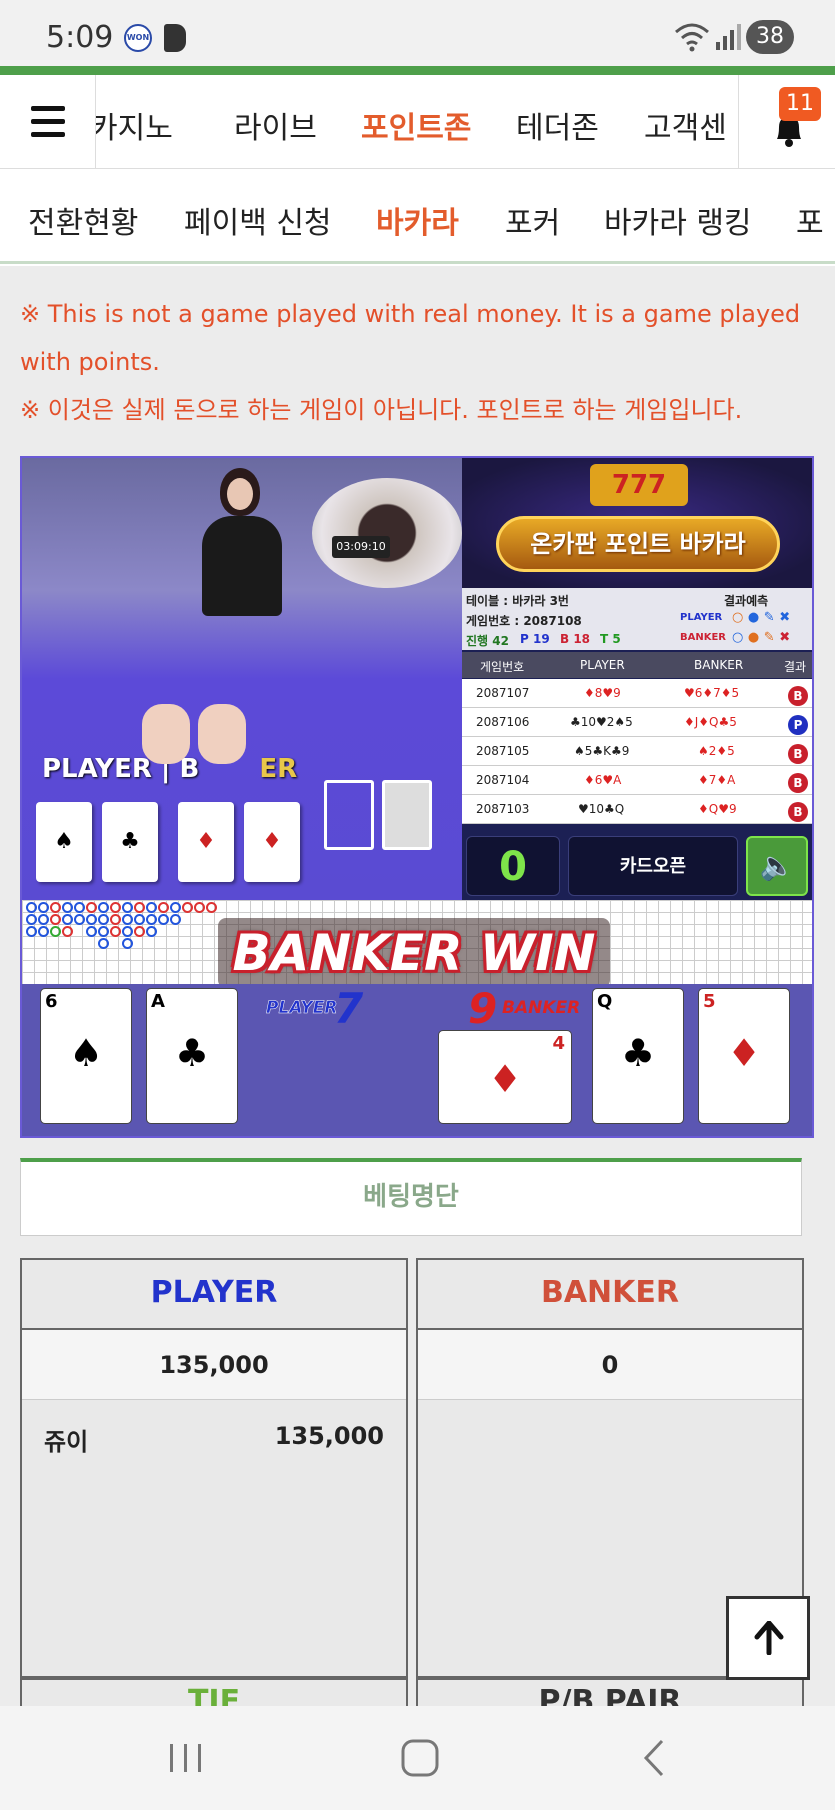 Image resolution: width=835 pixels, height=1810 pixels. Describe the element at coordinates (701, 617) in the screenshot. I see `pred-player-label: PLAYER` at that location.